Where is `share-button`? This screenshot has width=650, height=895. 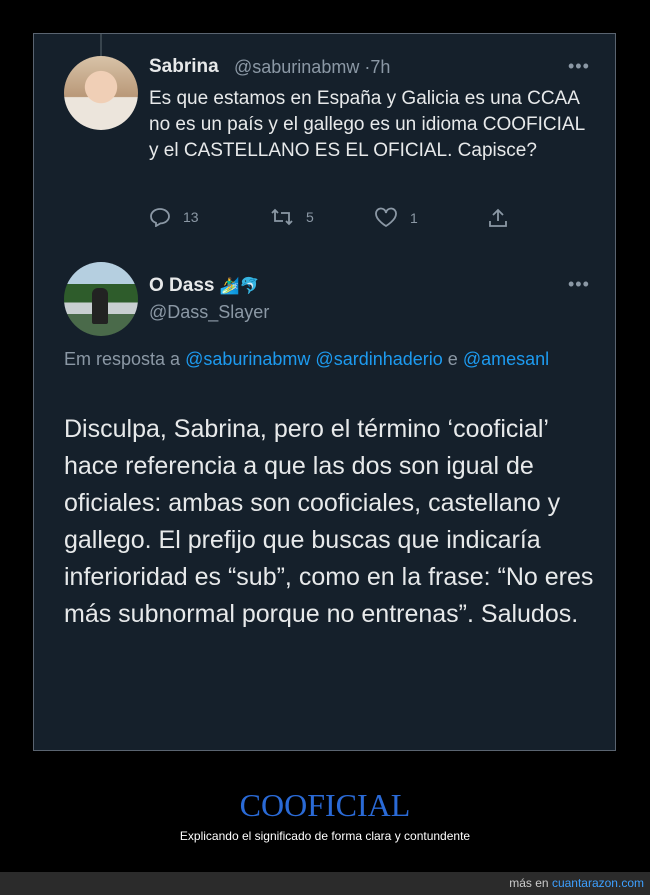 share-button is located at coordinates (498, 218).